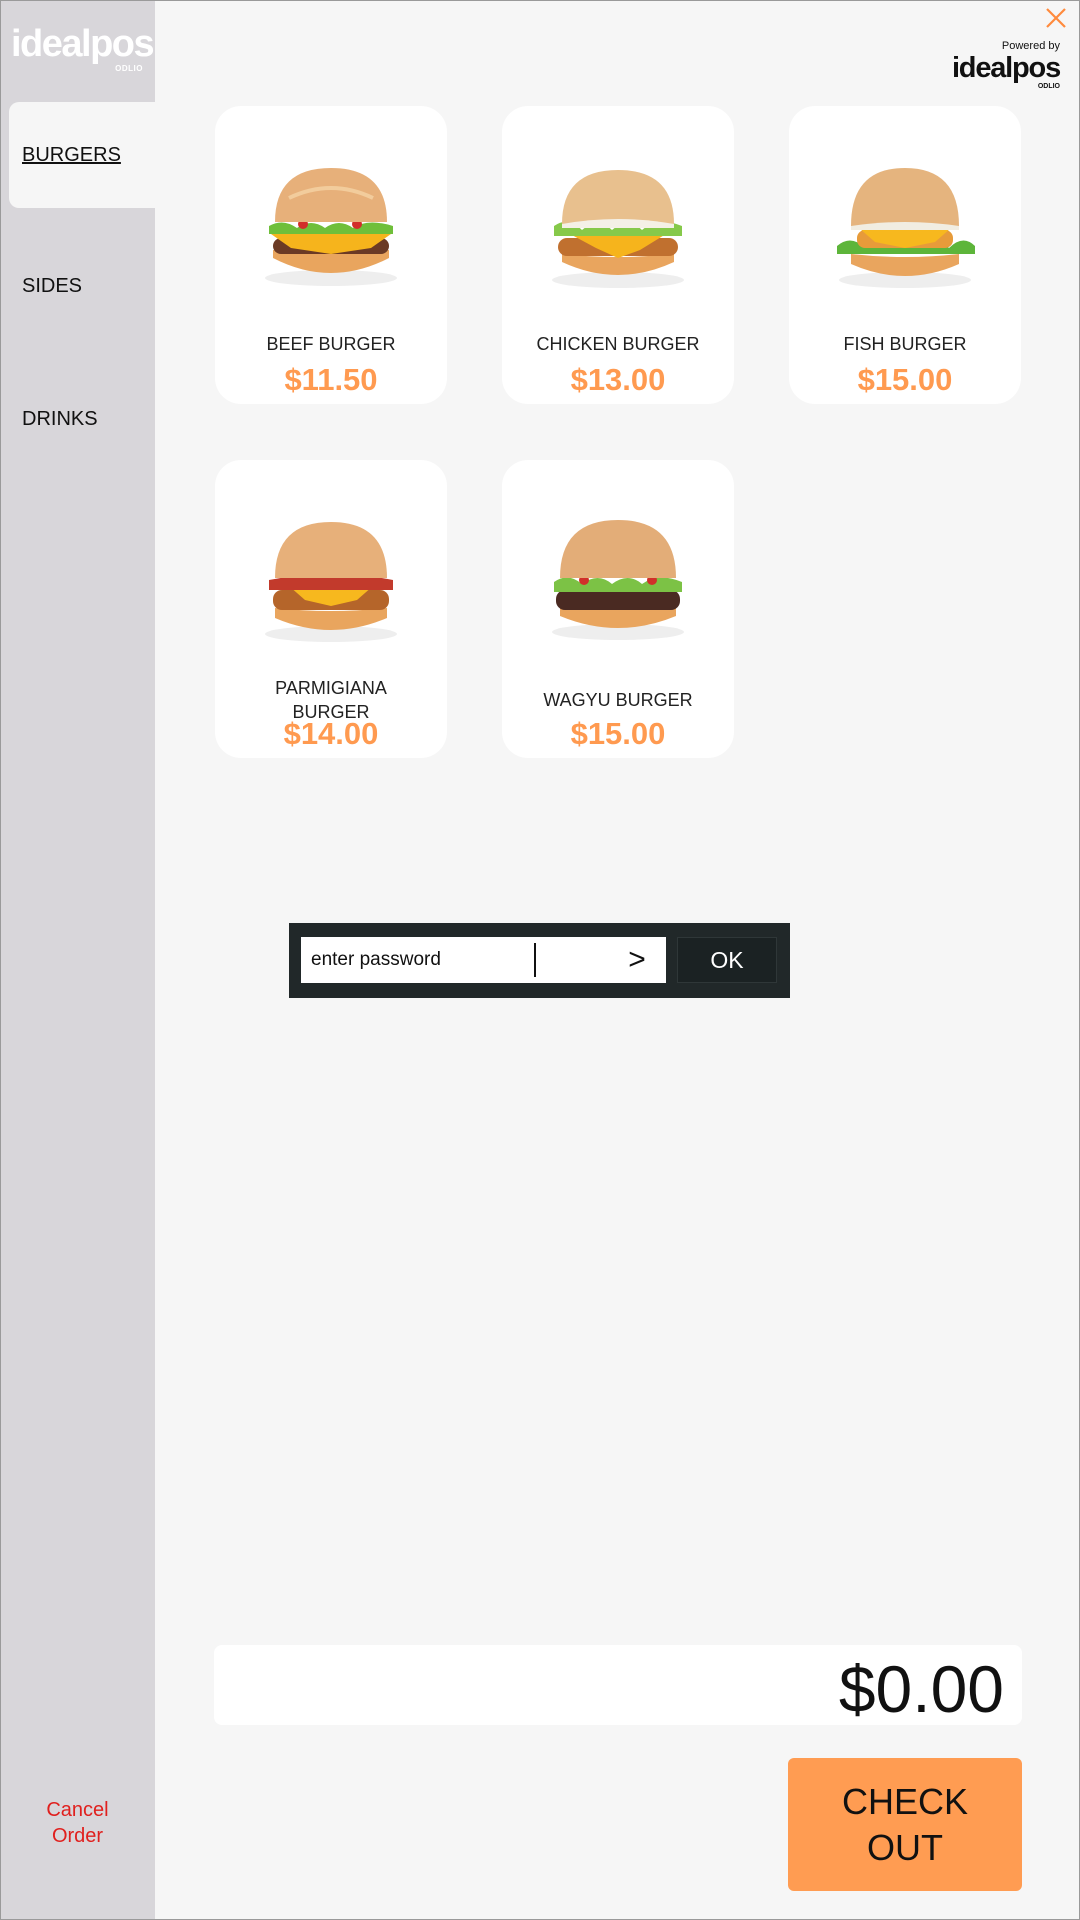 Image resolution: width=1080 pixels, height=1920 pixels. Describe the element at coordinates (129, 68) in the screenshot. I see `brand-sub: ODLIO` at that location.